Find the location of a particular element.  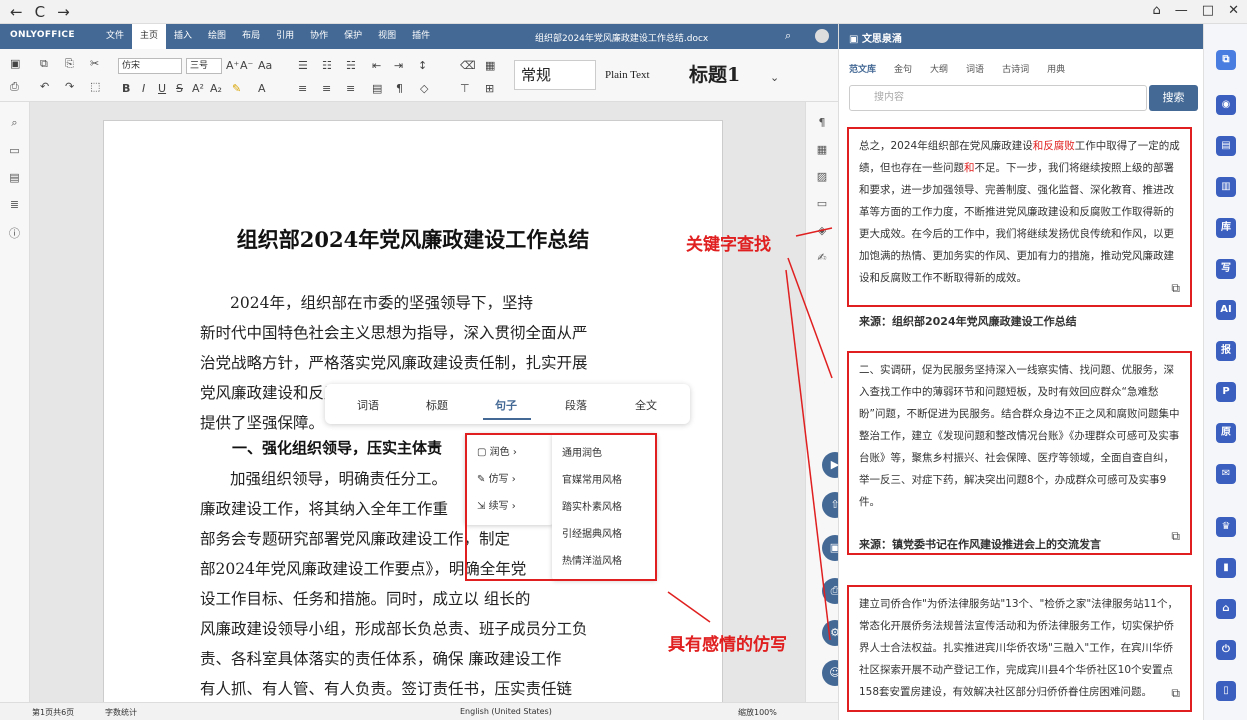

chat-icon: ▤ is located at coordinates (14, 177).